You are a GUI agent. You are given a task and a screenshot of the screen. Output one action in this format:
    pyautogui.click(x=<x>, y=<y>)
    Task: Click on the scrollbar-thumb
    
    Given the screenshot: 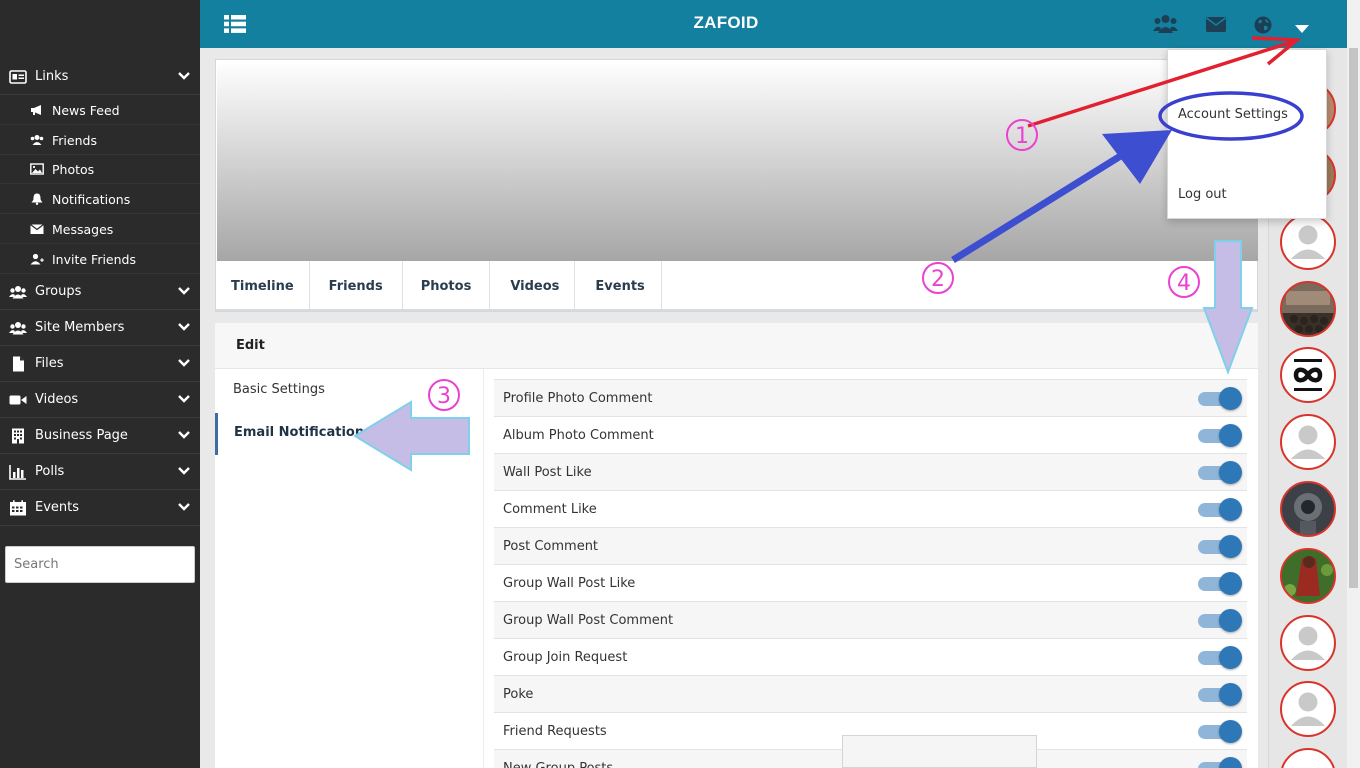 What is the action you would take?
    pyautogui.click(x=1353, y=318)
    